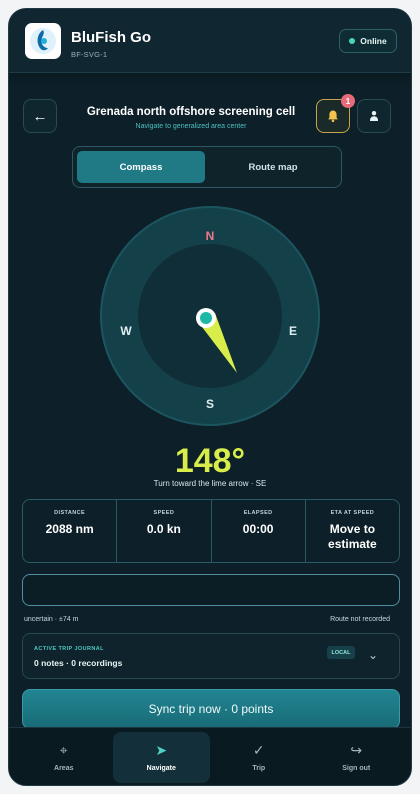 This screenshot has width=420, height=794. Describe the element at coordinates (191, 126) in the screenshot. I see `page-subtitle: Navigate to generalized area center` at that location.